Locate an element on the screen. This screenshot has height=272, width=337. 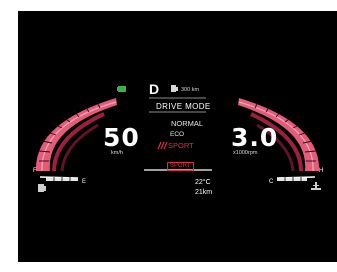
speed-unit: km/h is located at coordinates (117, 153).